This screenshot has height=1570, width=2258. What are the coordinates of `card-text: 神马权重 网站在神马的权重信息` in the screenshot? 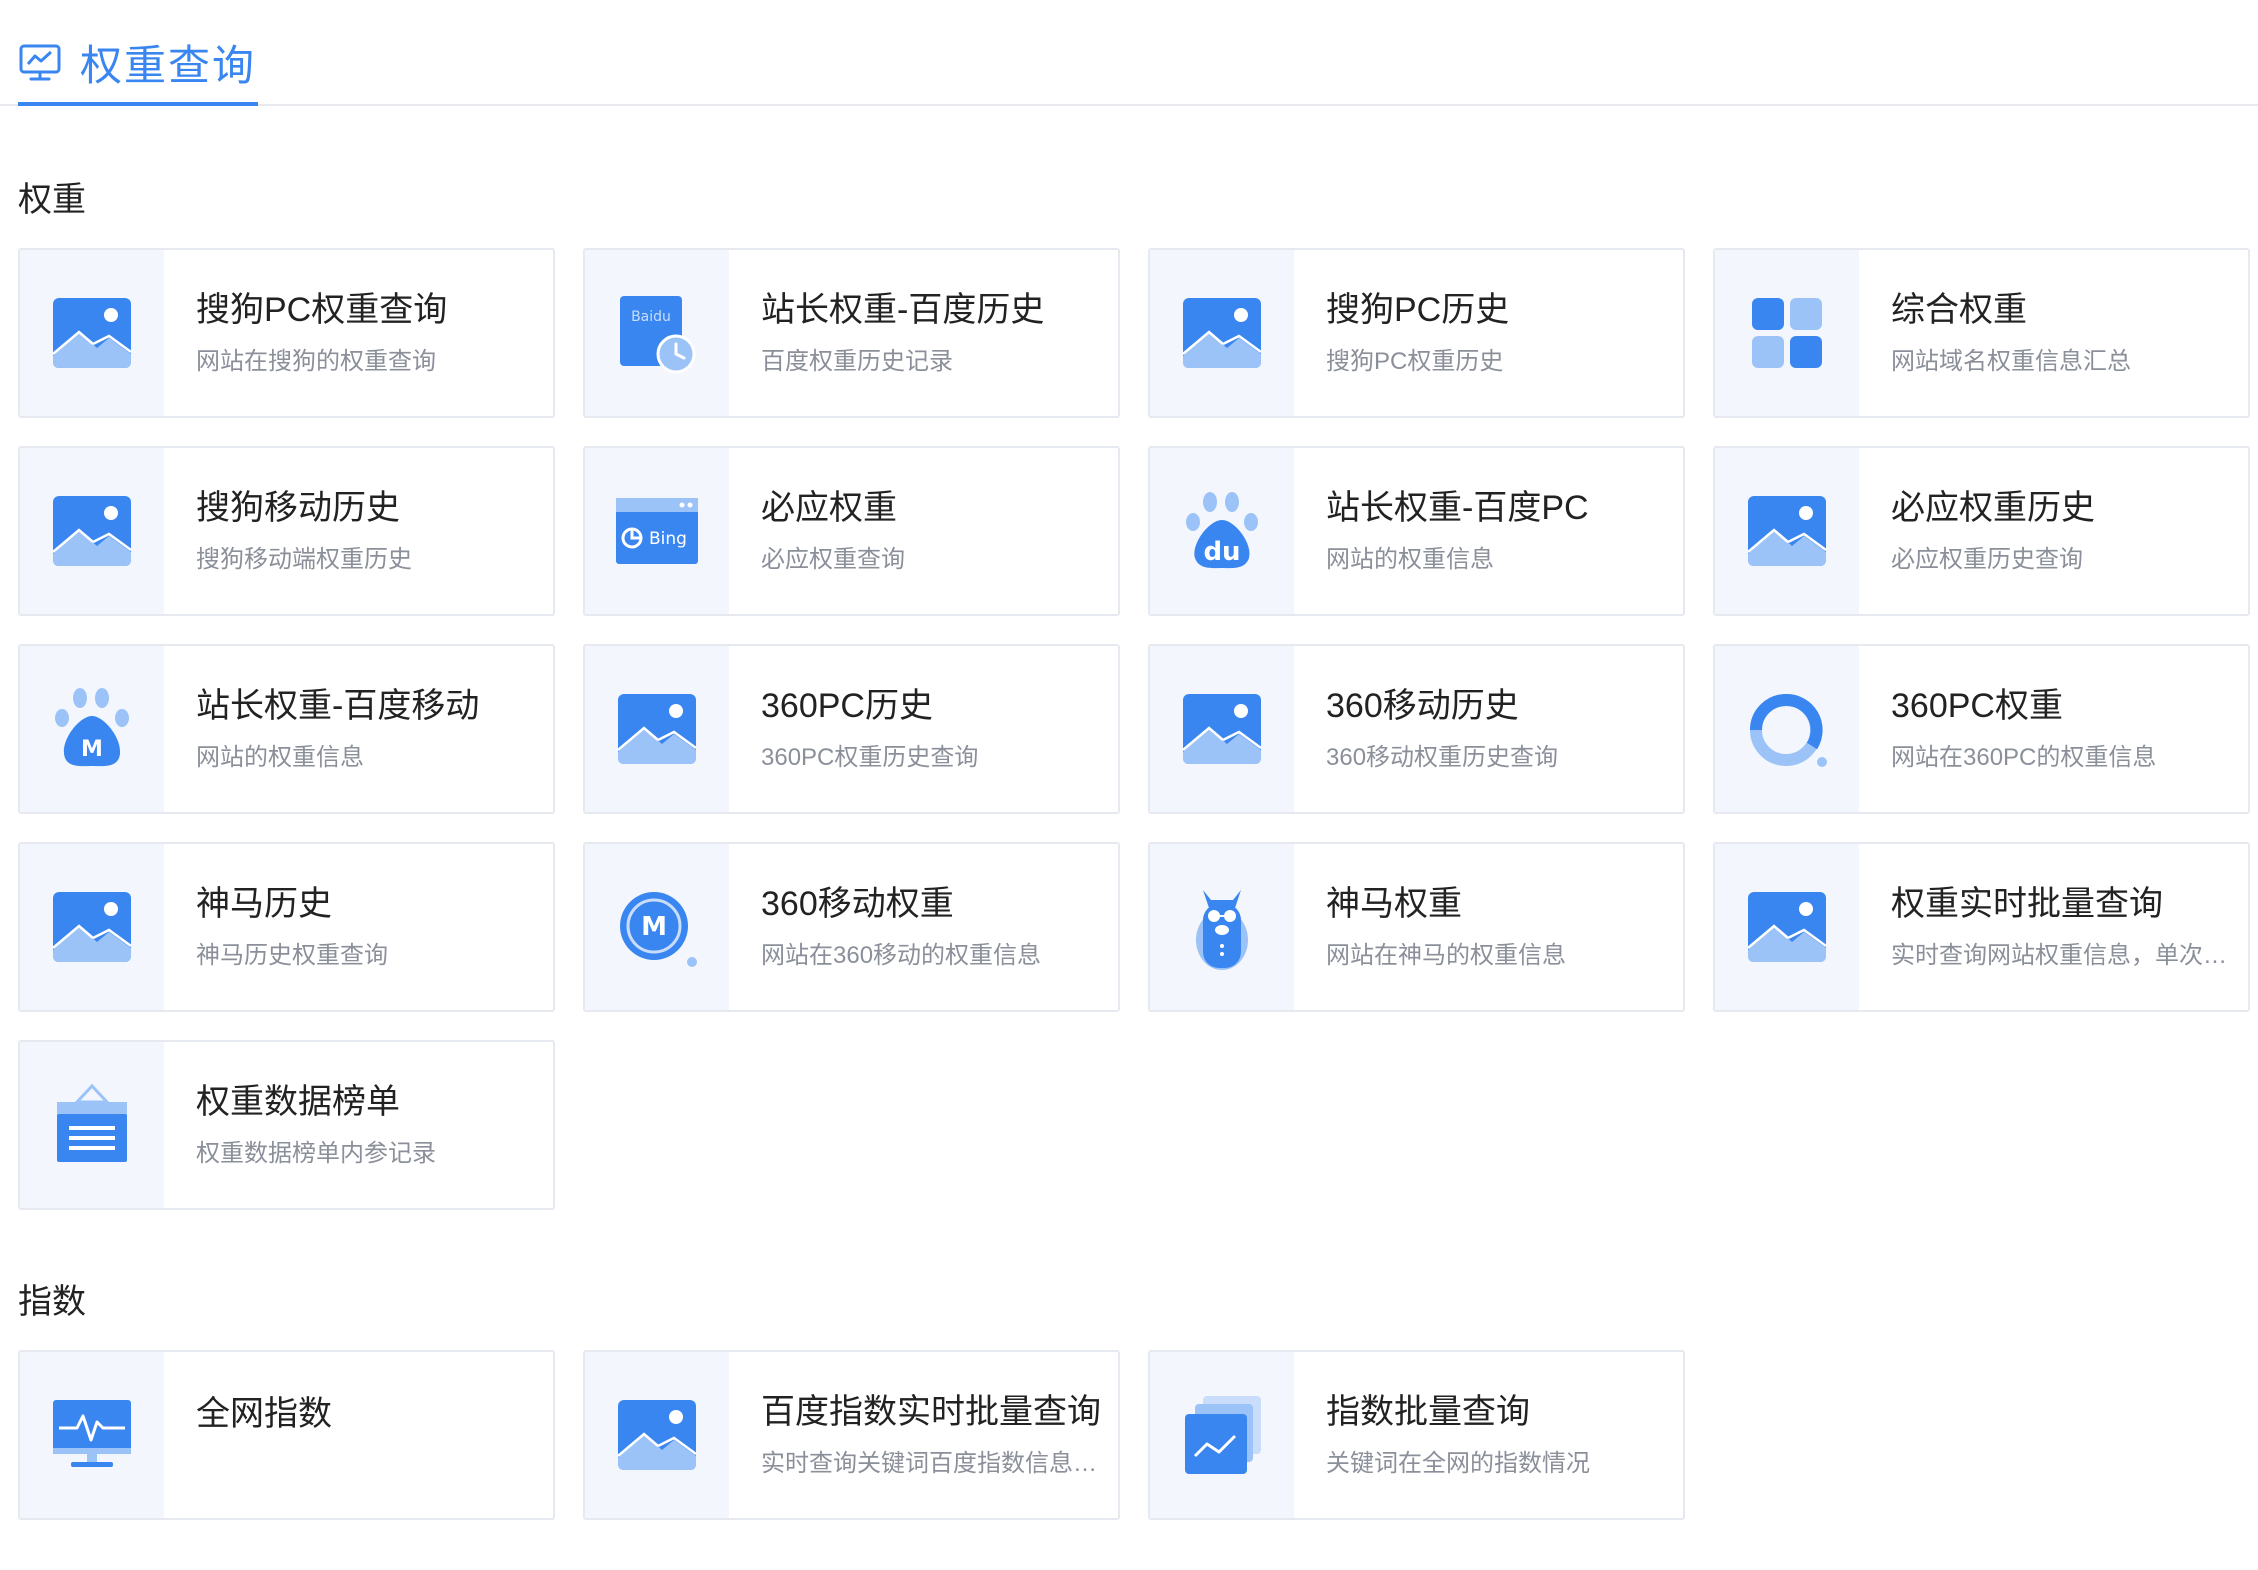 It's located at (1488, 927).